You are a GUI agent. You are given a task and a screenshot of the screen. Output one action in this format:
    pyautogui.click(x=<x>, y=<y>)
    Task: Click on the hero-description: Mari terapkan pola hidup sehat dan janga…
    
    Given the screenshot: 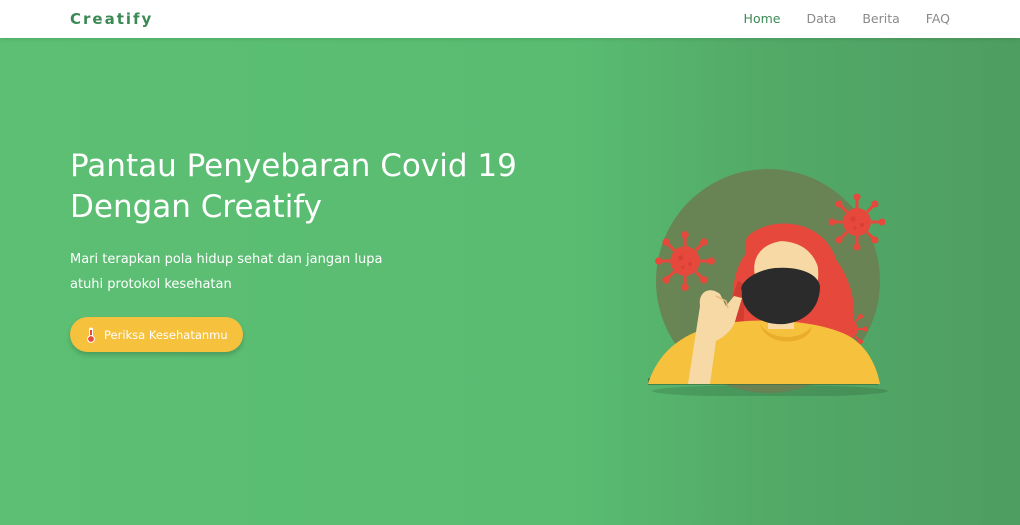 What is the action you would take?
    pyautogui.click(x=250, y=272)
    